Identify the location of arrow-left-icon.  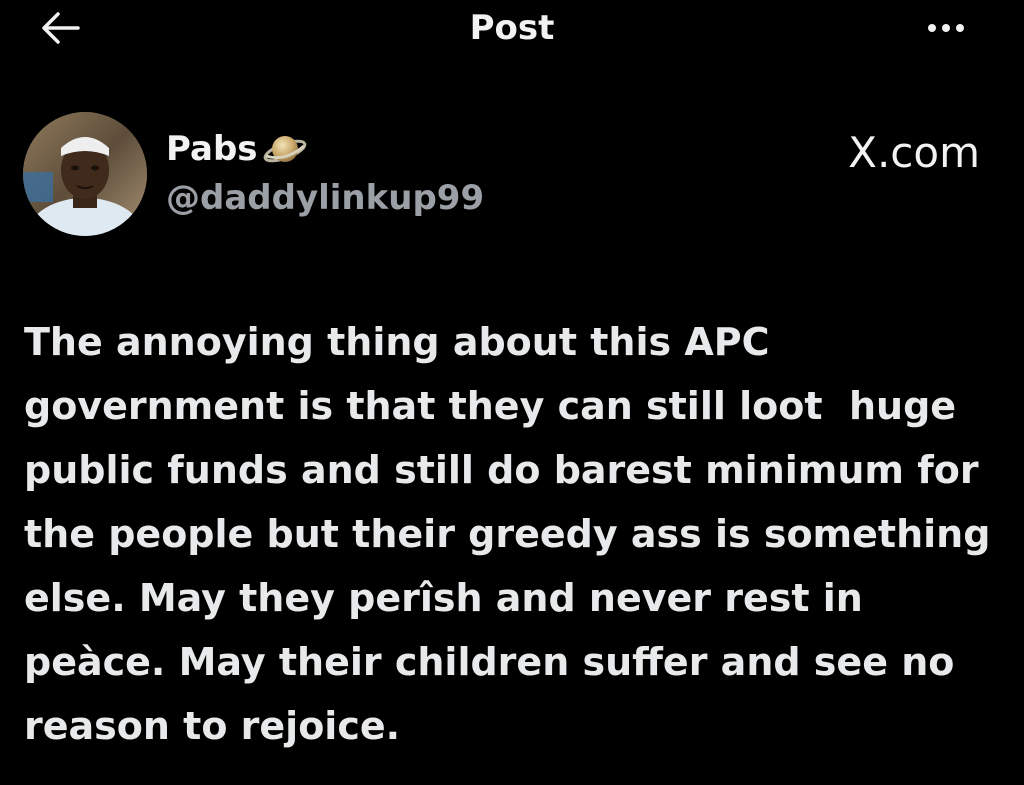
(61, 28).